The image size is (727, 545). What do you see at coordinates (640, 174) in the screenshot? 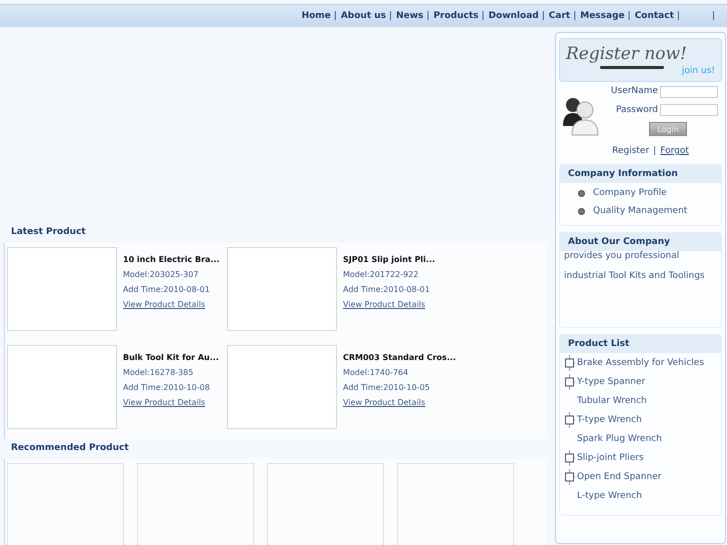
I see `panel-title: Company Information` at bounding box center [640, 174].